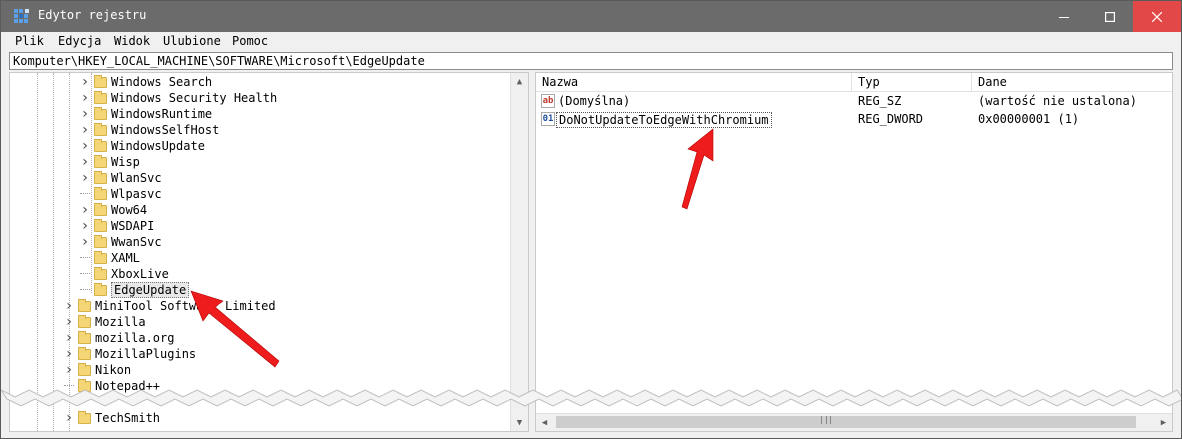 This screenshot has height=439, width=1182. What do you see at coordinates (125, 258) in the screenshot?
I see `tree-item-label: XAML` at bounding box center [125, 258].